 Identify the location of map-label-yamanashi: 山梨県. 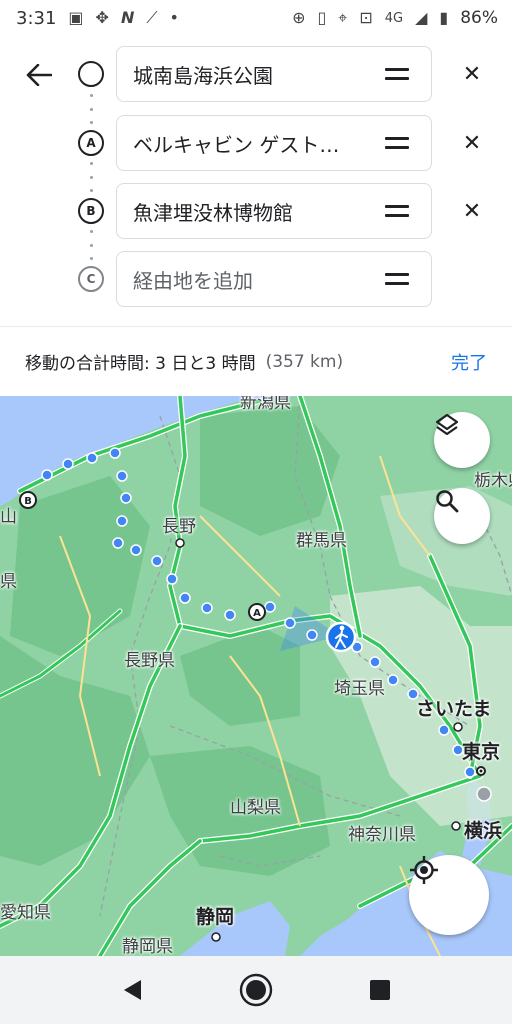
(255, 808).